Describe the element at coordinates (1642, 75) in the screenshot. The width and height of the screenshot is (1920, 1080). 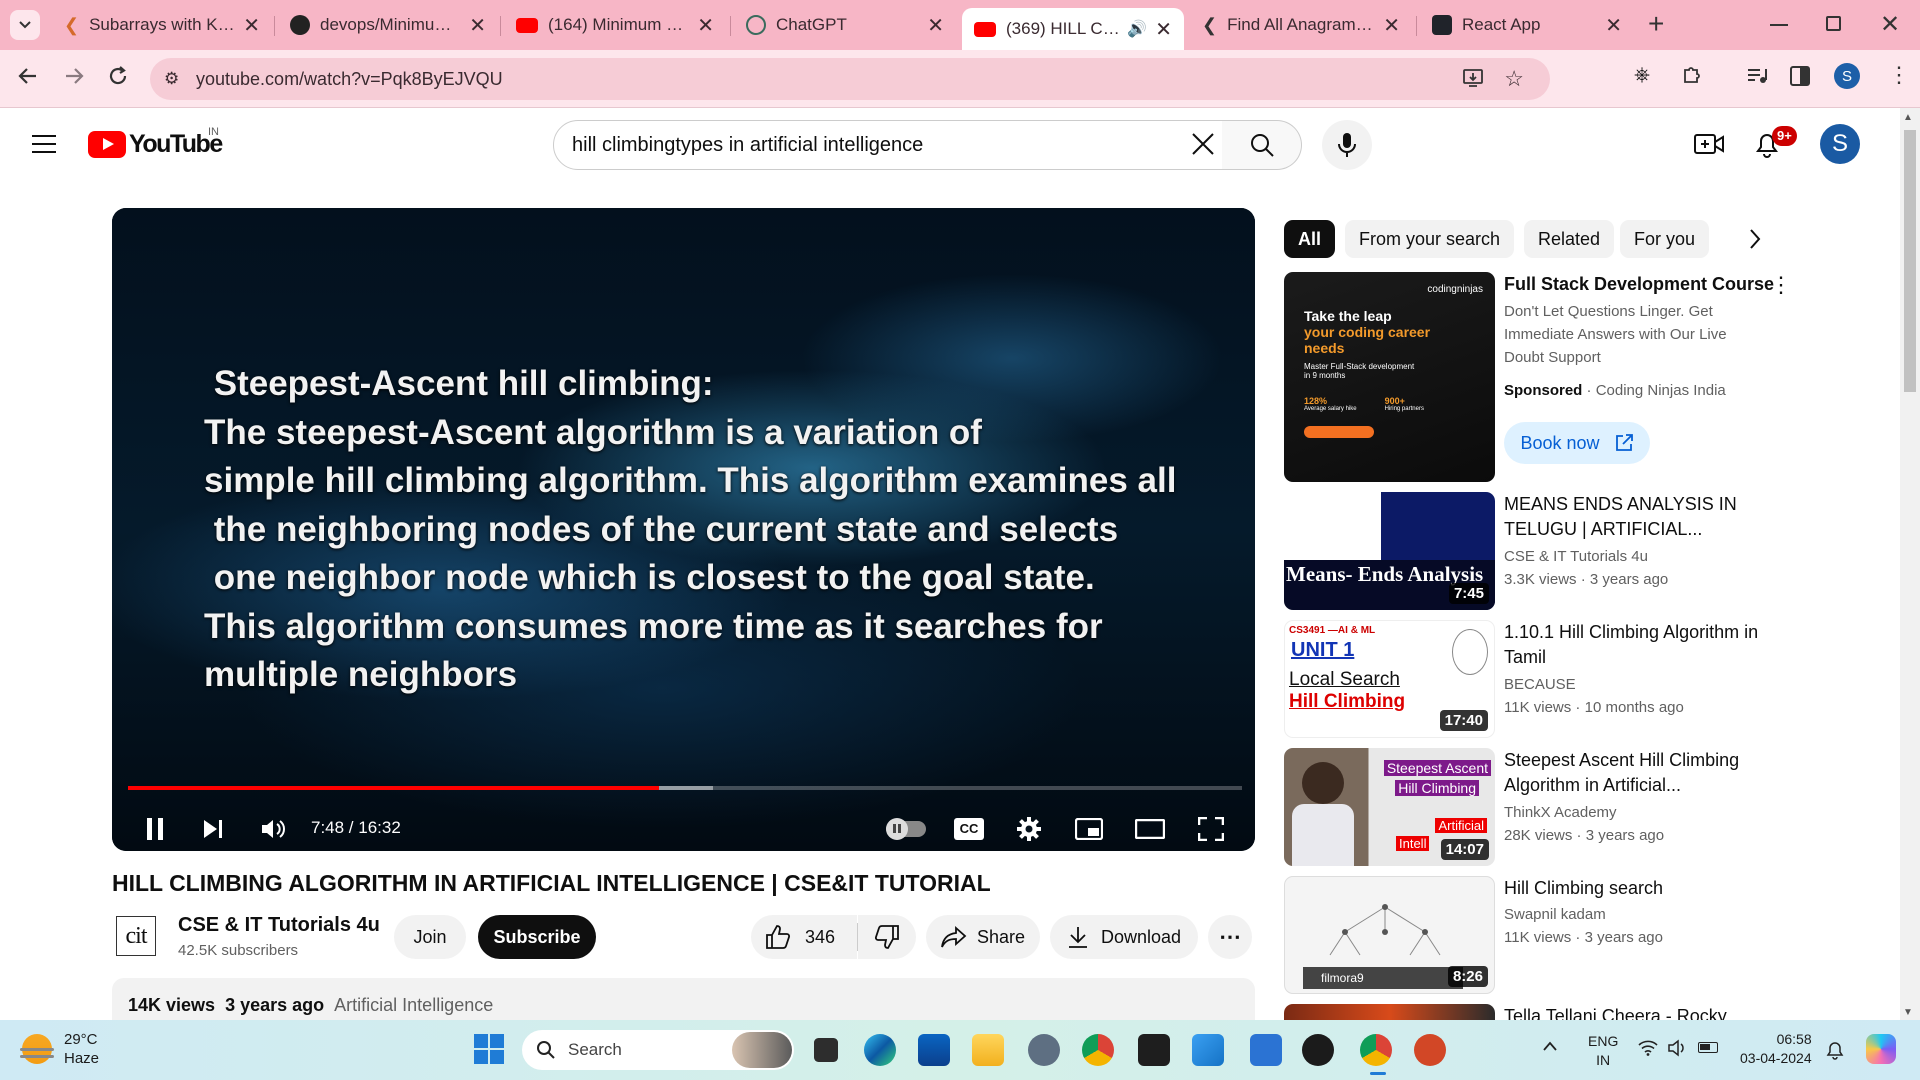
I see `extension-icon: ⎈` at that location.